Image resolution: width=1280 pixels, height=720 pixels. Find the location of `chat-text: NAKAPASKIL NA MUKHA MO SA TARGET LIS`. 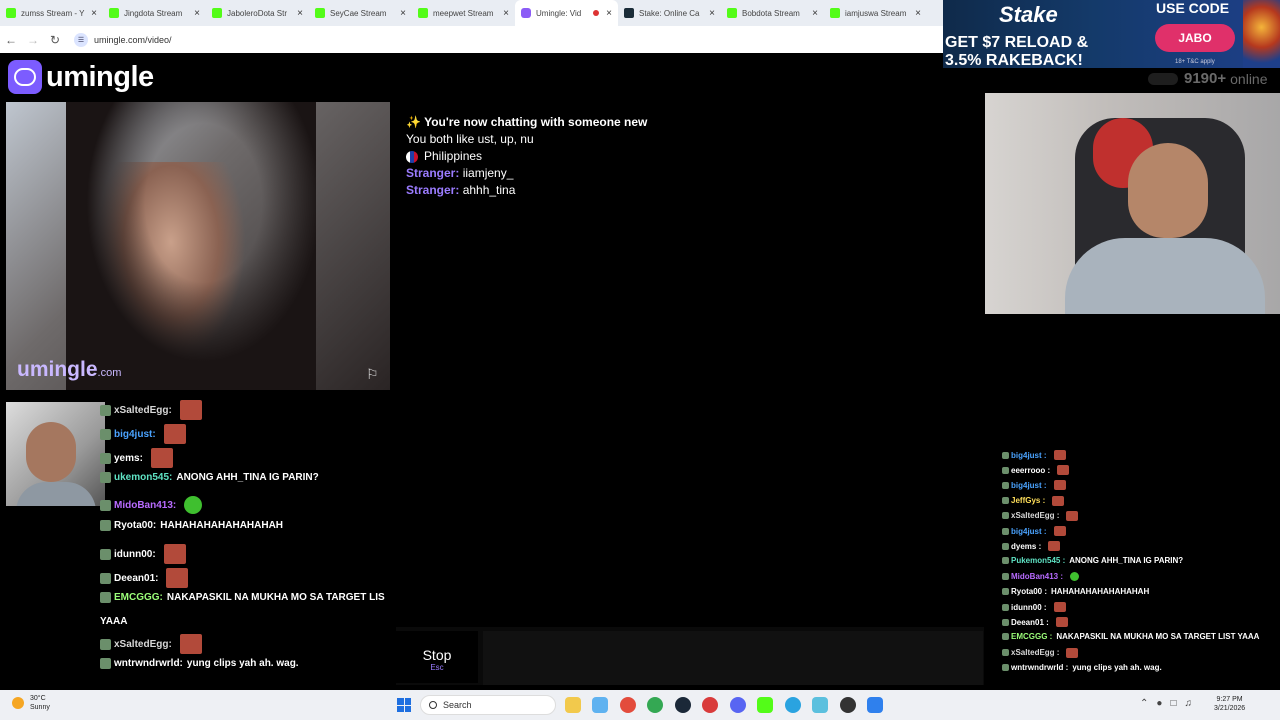

chat-text: NAKAPASKIL NA MUKHA MO SA TARGET LIS is located at coordinates (275, 597).